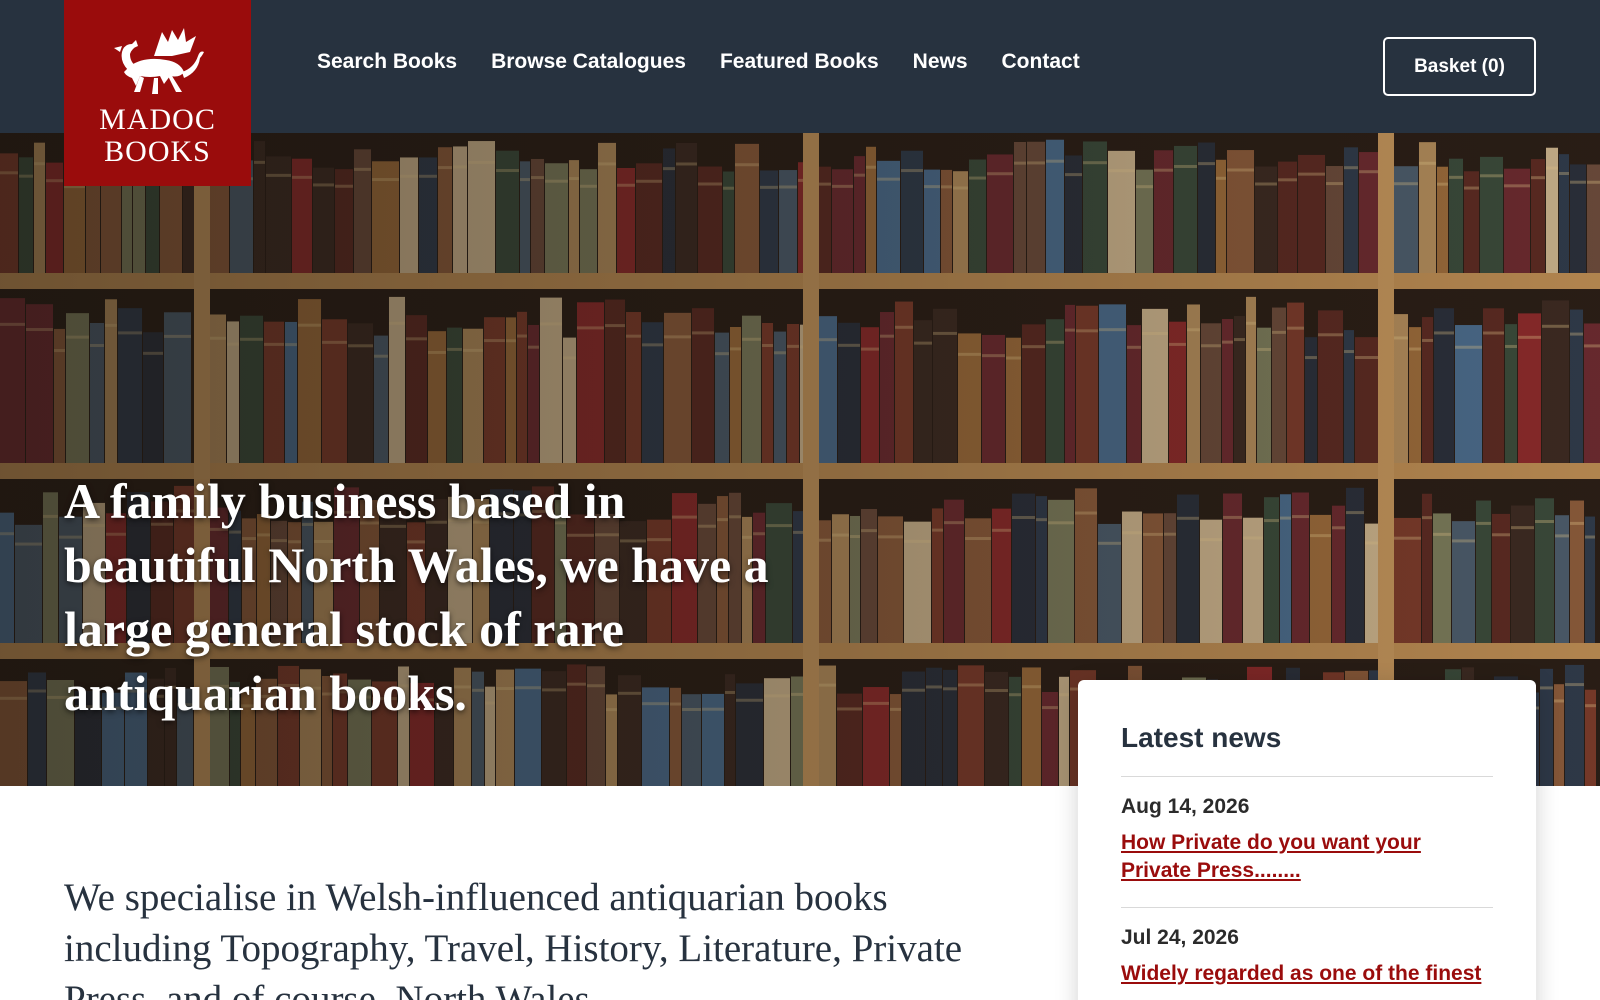 The width and height of the screenshot is (1600, 1000). What do you see at coordinates (1307, 749) in the screenshot?
I see `latest-news-title: Latest news` at bounding box center [1307, 749].